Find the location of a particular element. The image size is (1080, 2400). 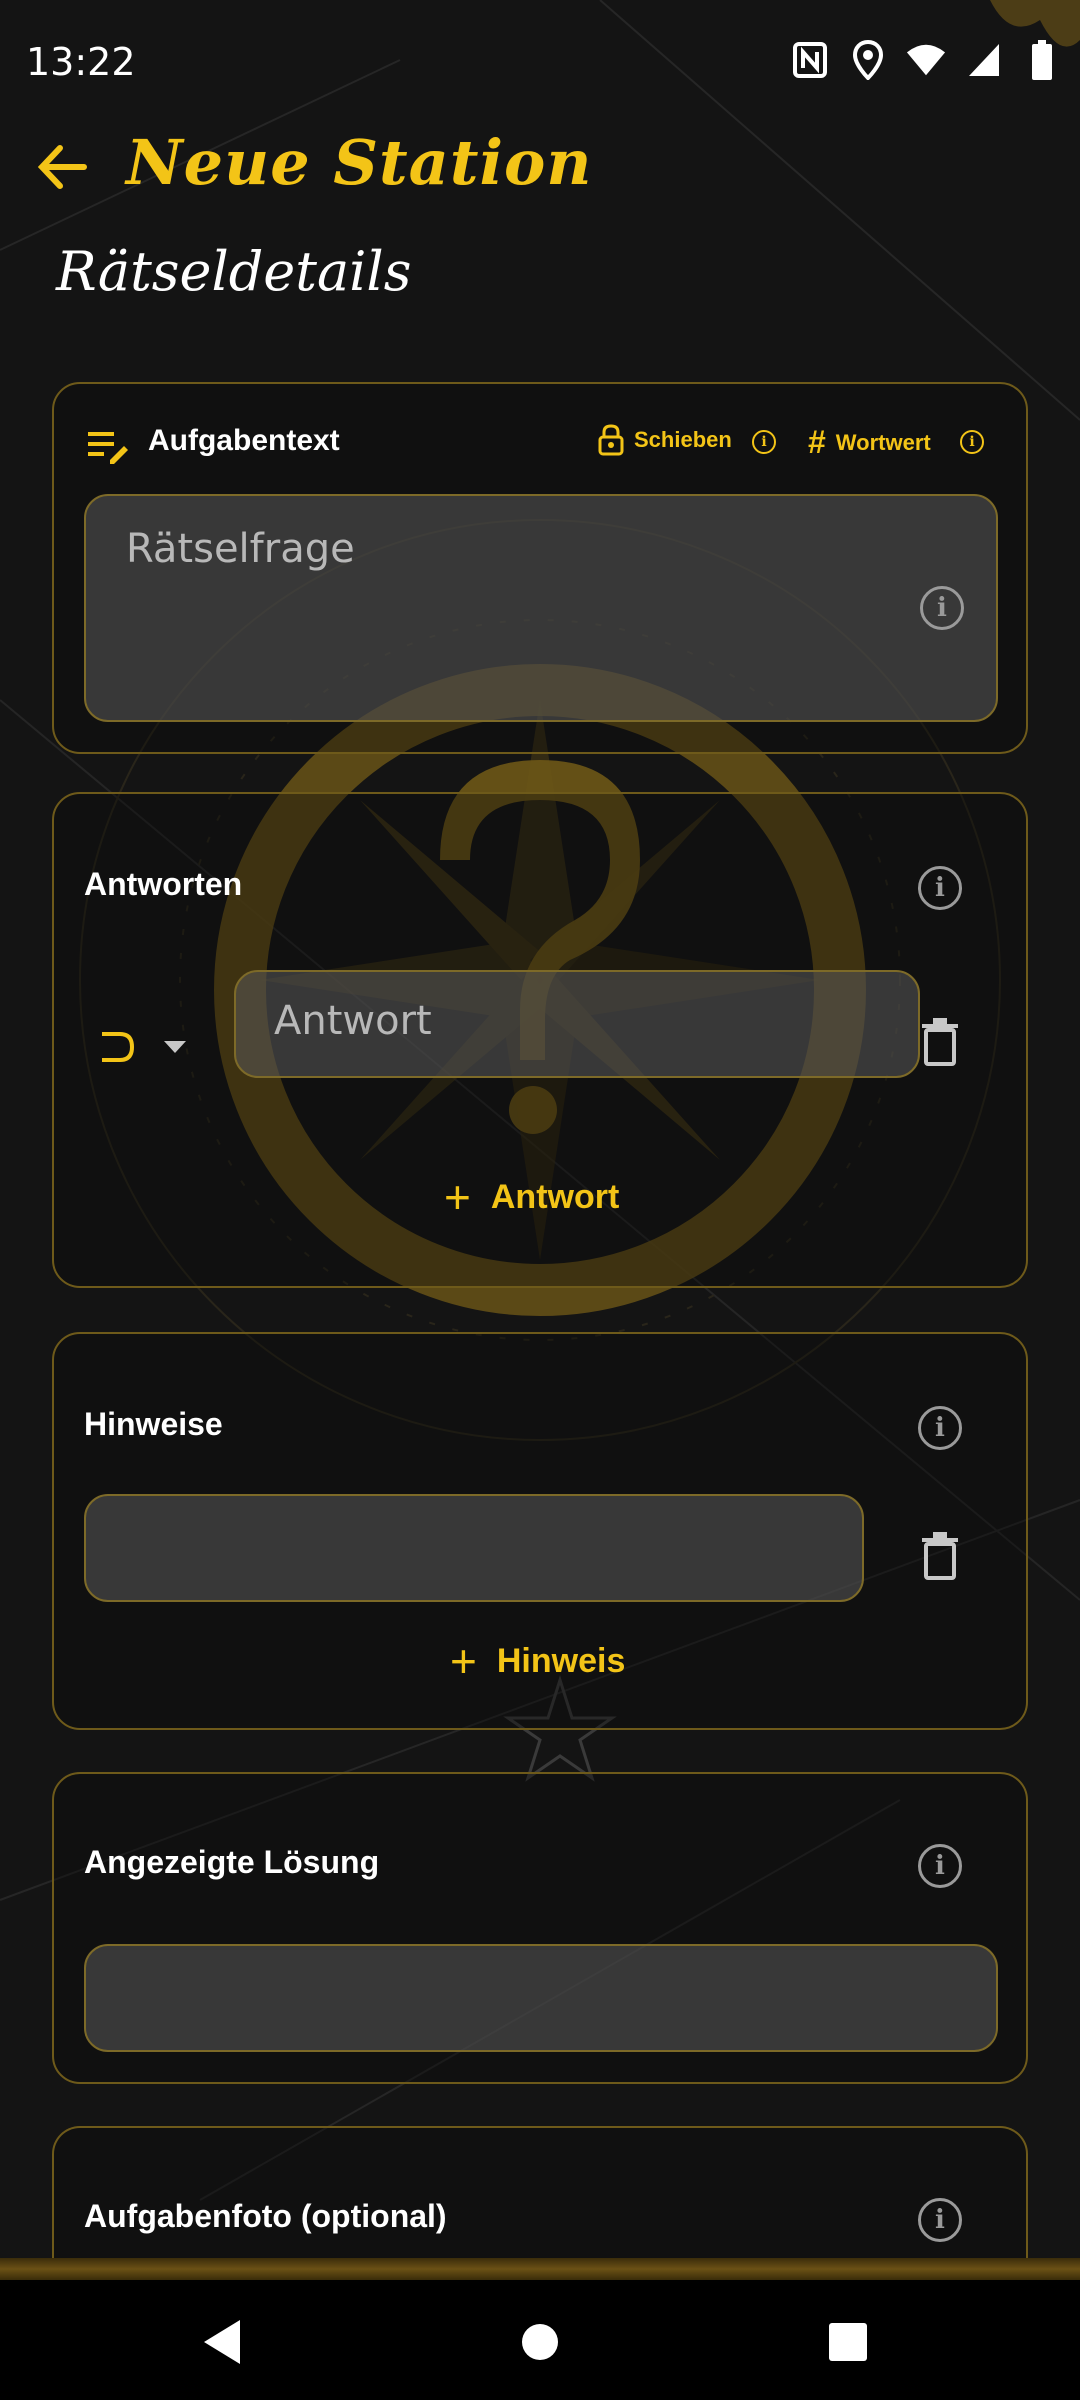

section-title: Rätseldetails is located at coordinates (234, 271).